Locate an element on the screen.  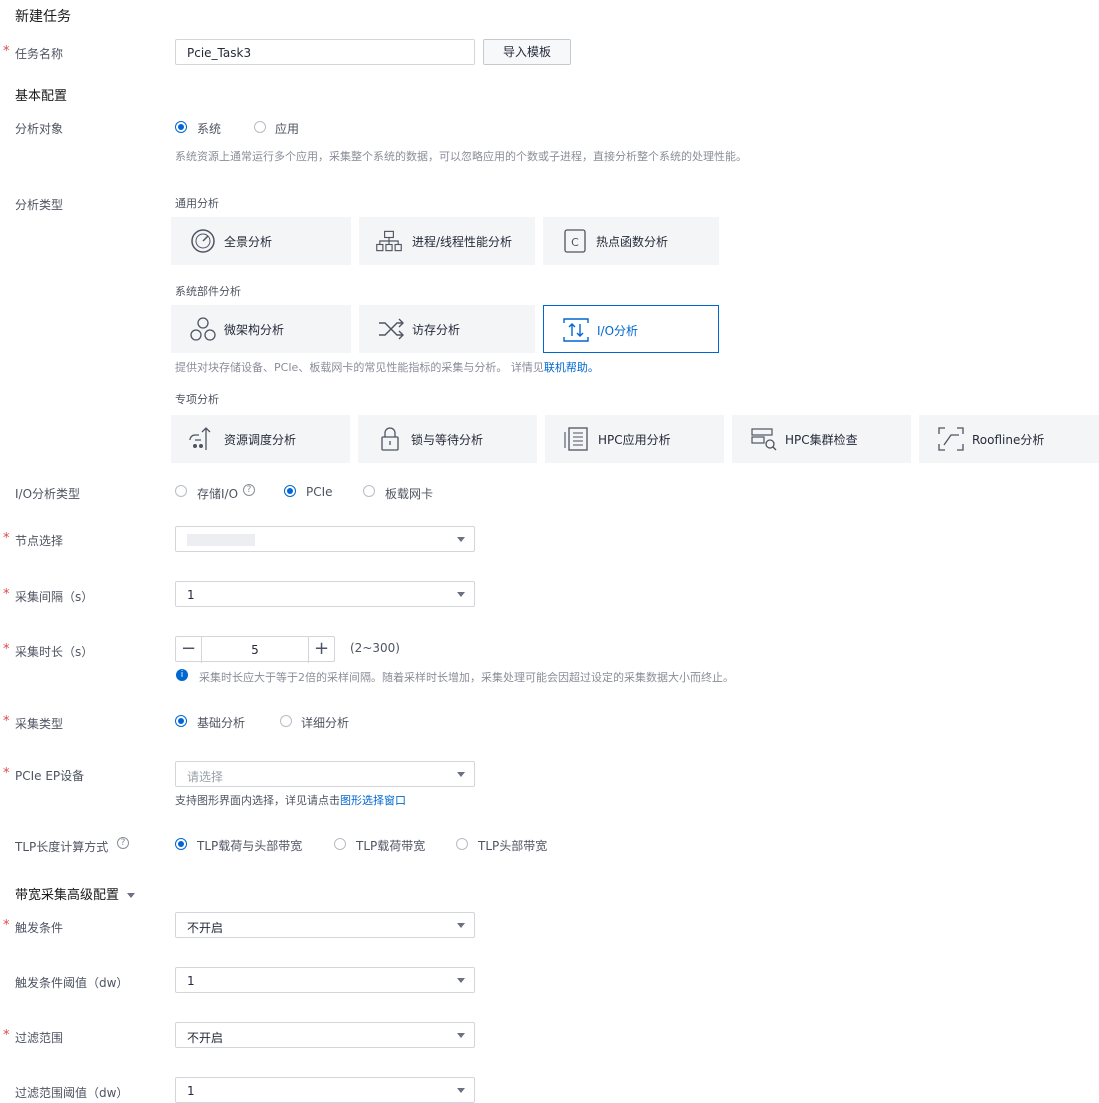
svg-text: C is located at coordinates (575, 242).